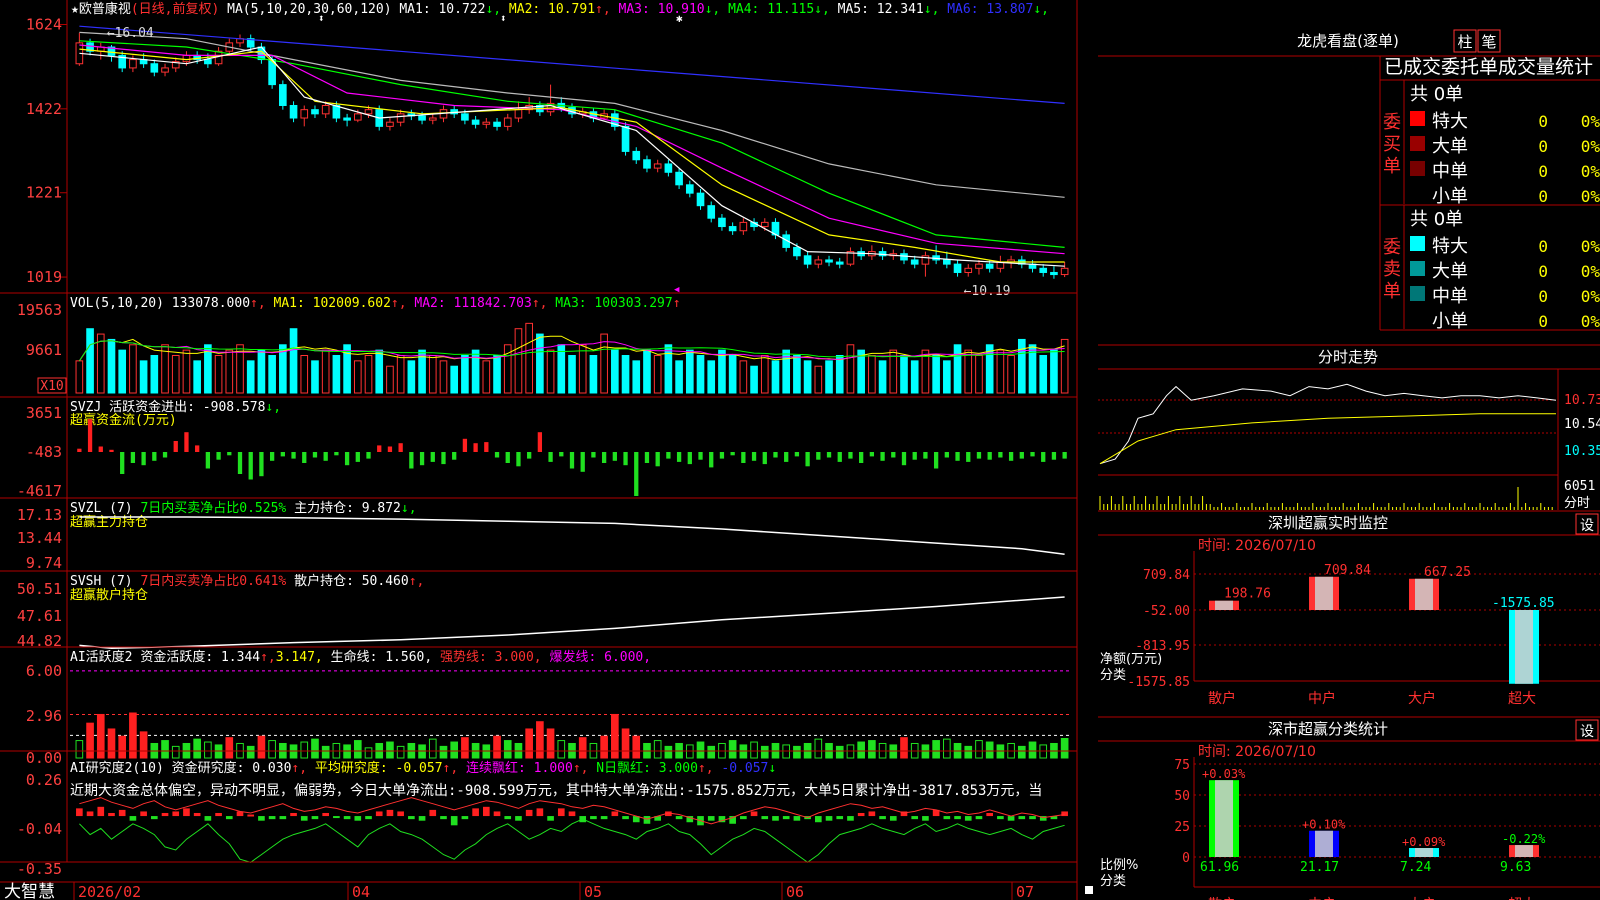 The image size is (1600, 900). Describe the element at coordinates (261, 303) in the screenshot. I see `volume-header-part-2: ↑,` at that location.